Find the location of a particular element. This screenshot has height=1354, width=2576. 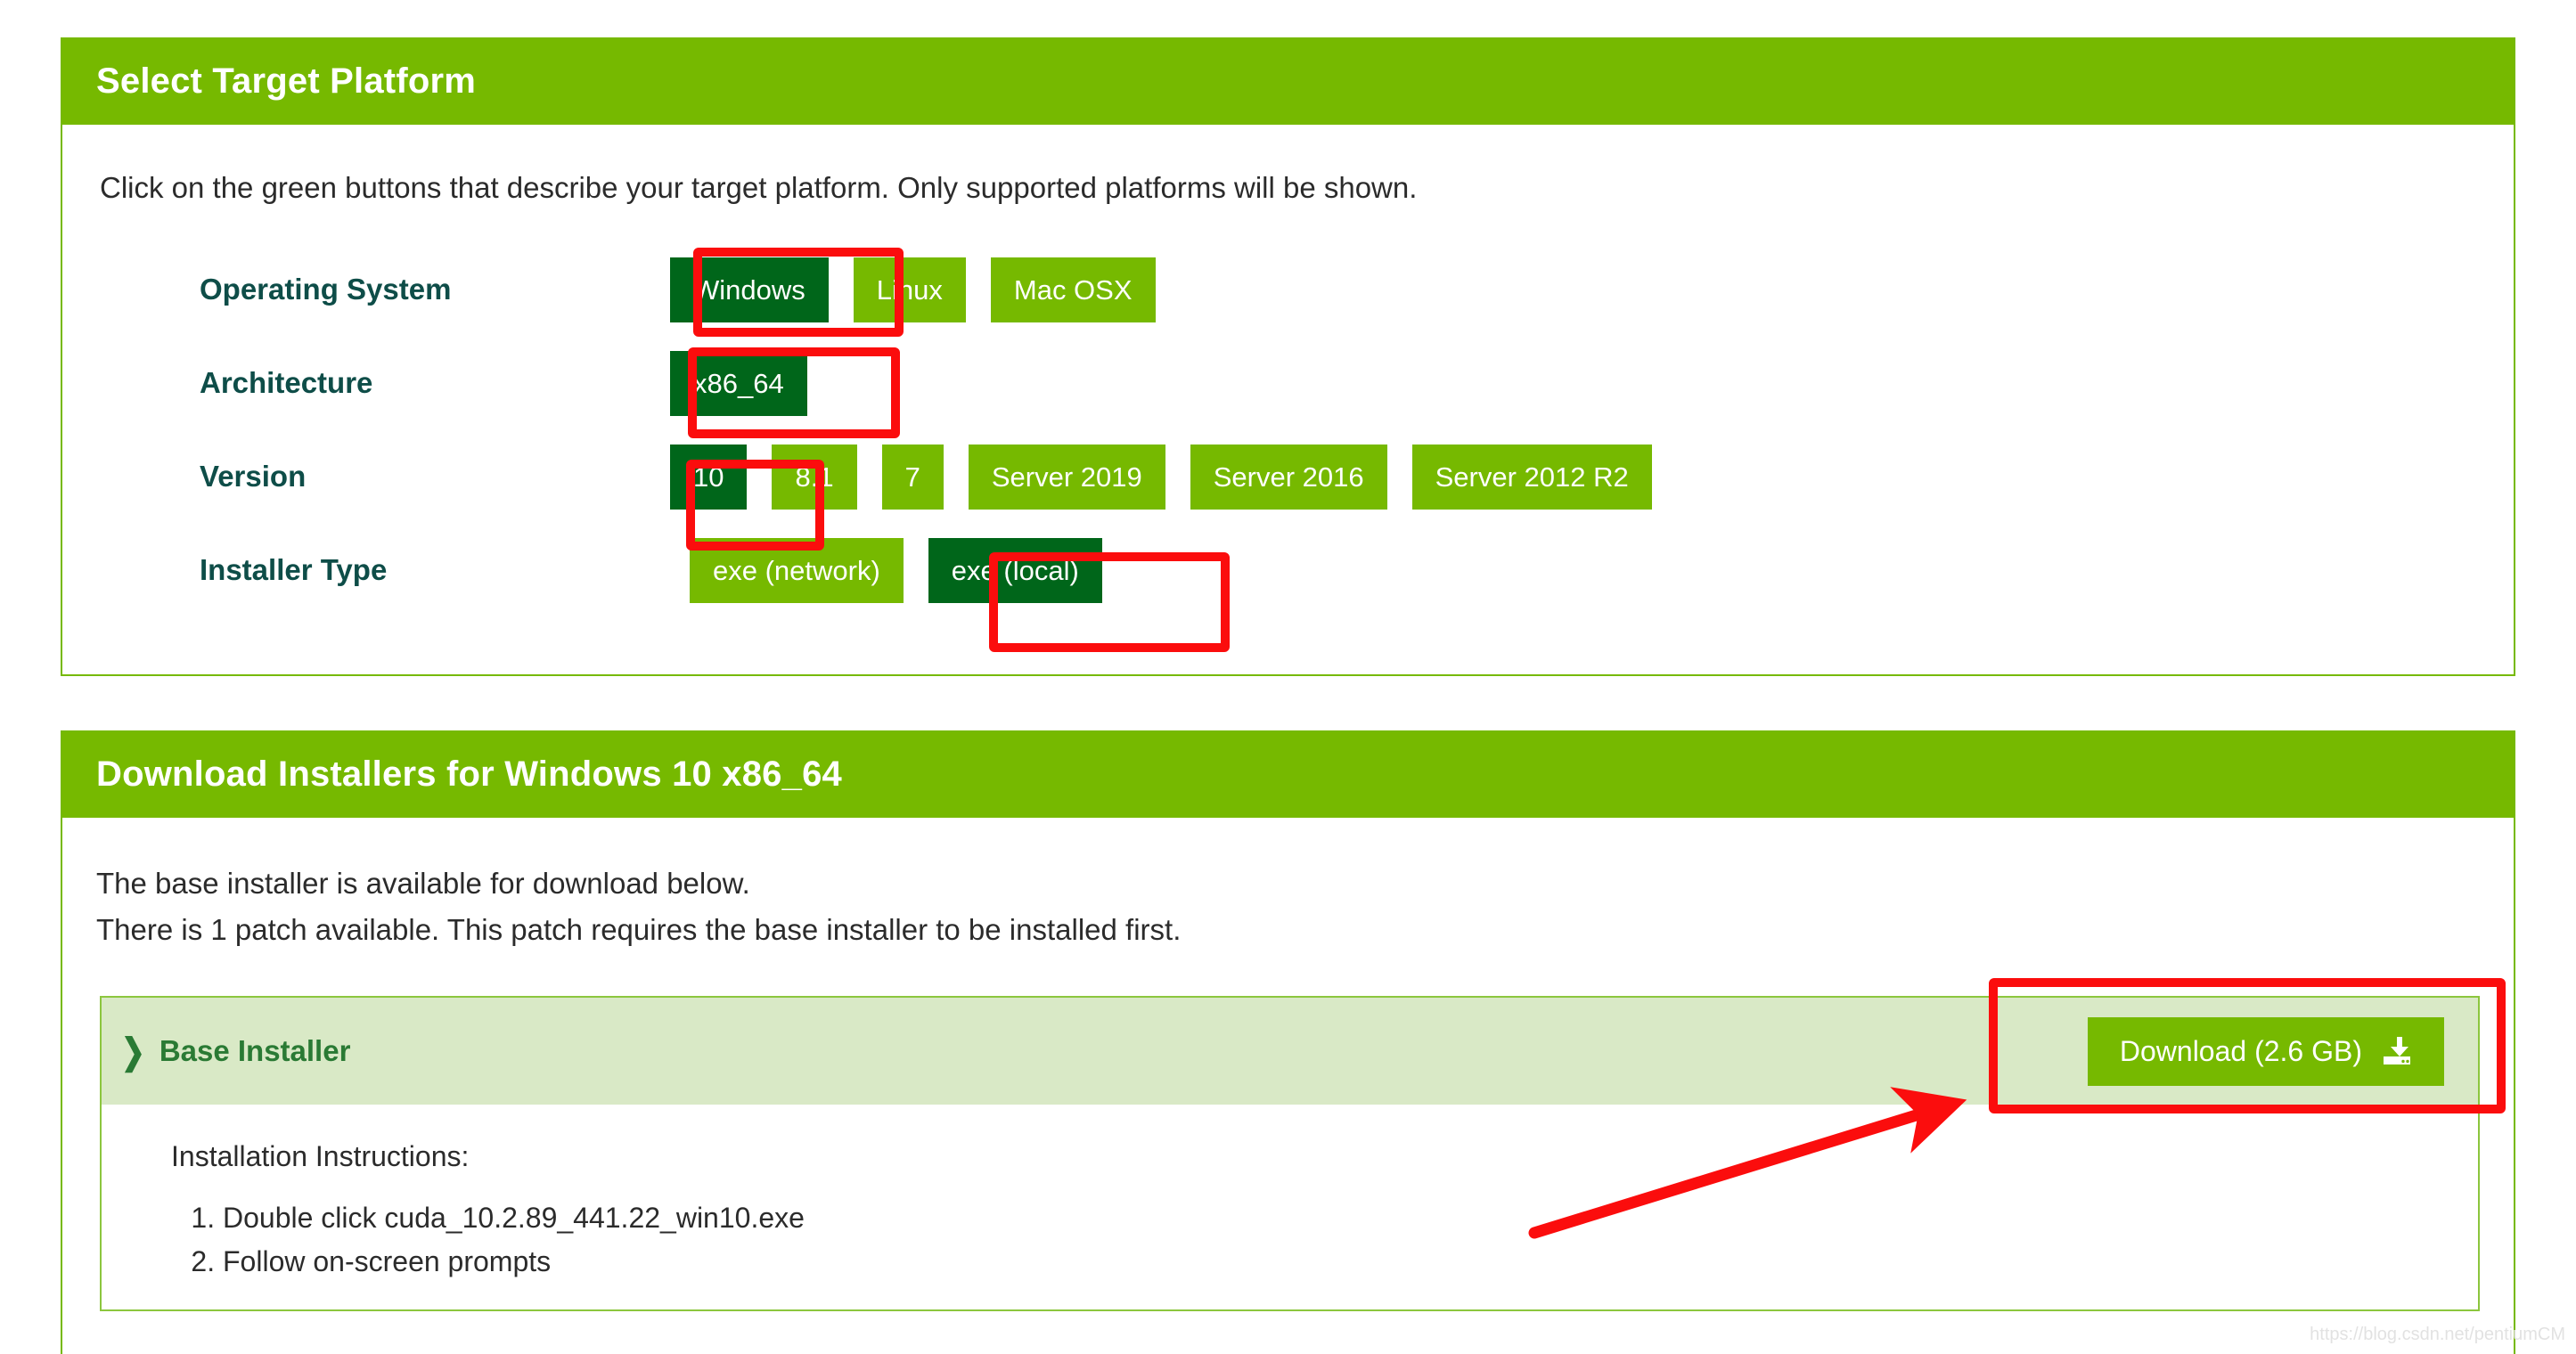

row-installer-type: Installer Type exe (network) exe (local) is located at coordinates (1307, 570).